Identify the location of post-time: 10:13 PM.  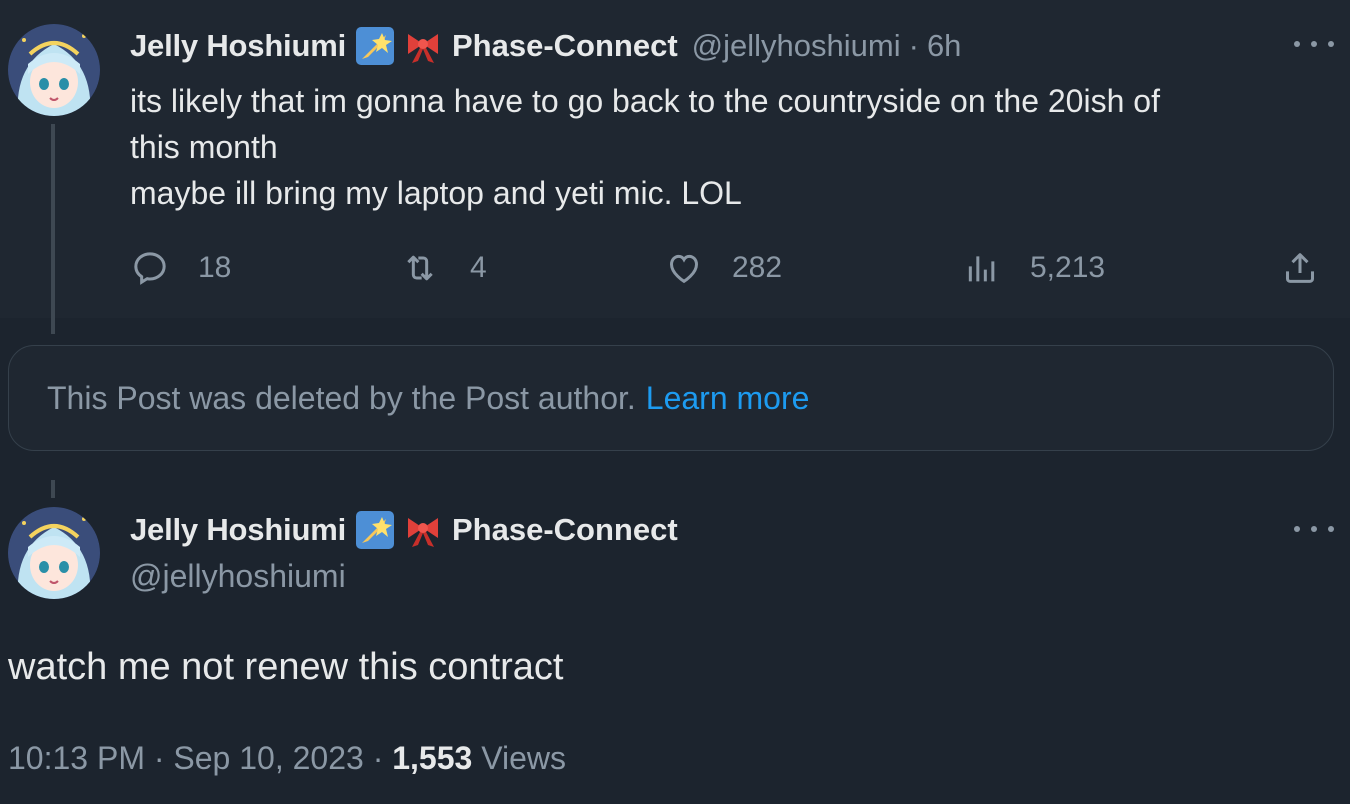
(76, 758).